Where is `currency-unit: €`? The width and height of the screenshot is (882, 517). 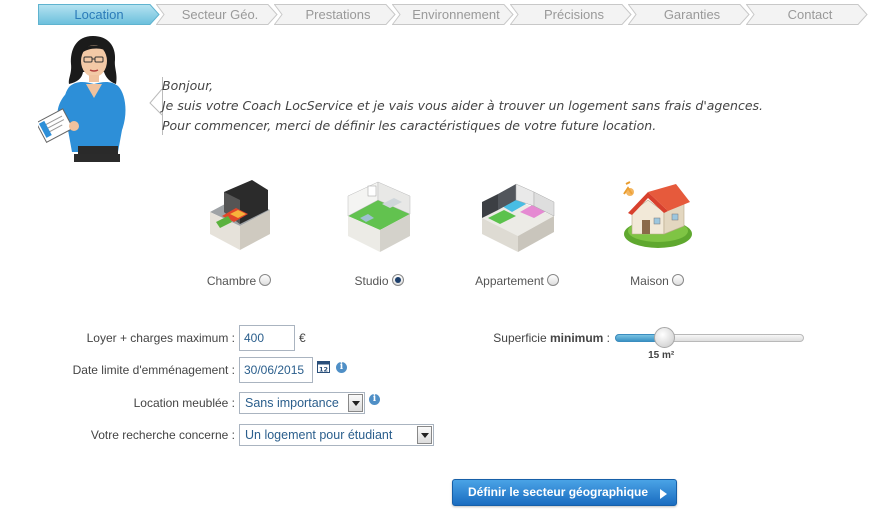
currency-unit: € is located at coordinates (302, 338).